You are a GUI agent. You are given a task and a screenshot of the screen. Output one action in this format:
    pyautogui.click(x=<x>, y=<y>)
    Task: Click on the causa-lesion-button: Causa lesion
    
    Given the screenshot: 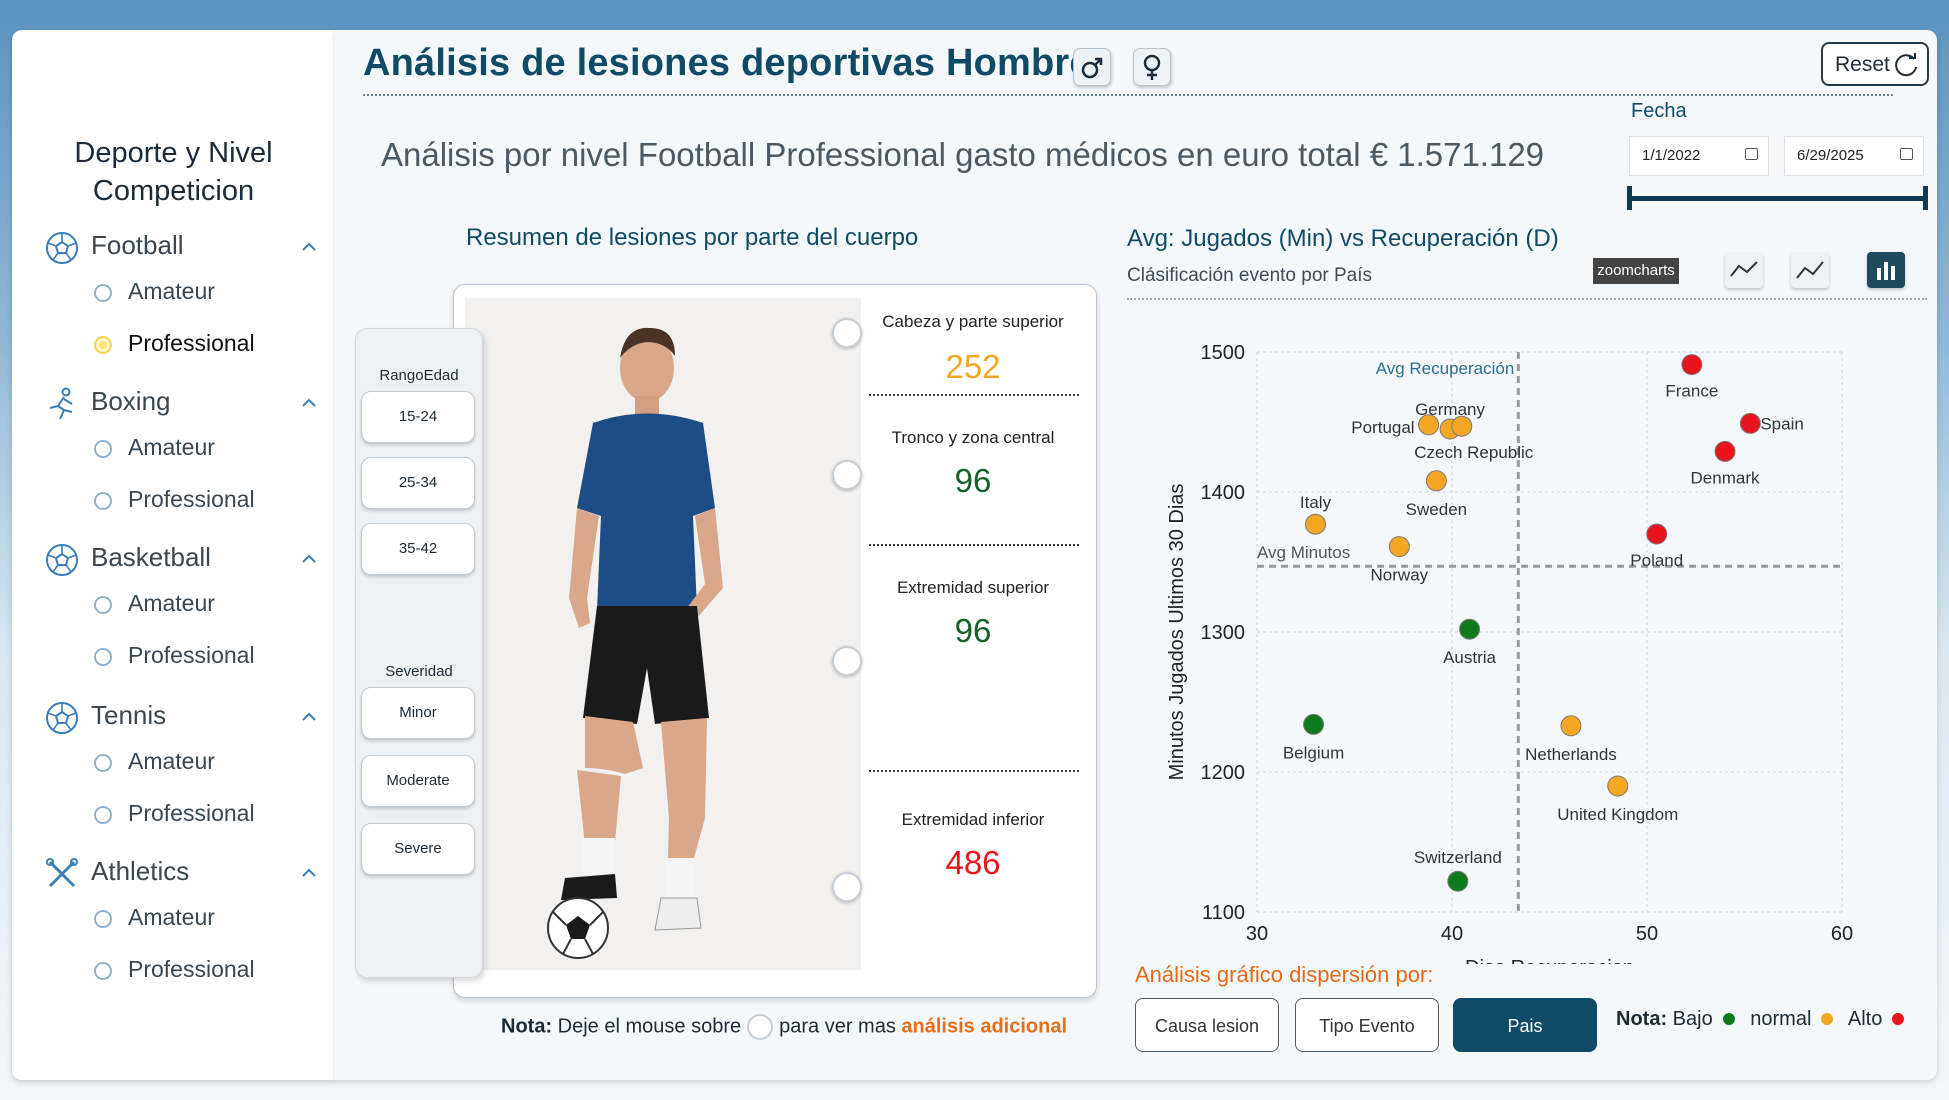 What is the action you would take?
    pyautogui.click(x=1207, y=1025)
    